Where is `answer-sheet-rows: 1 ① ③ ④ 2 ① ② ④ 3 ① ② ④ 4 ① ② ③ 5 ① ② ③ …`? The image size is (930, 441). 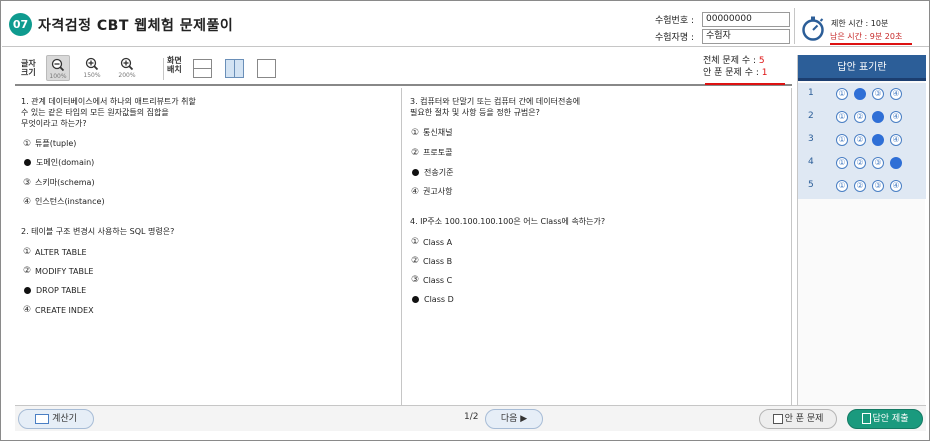 answer-sheet-rows: 1 ① ③ ④ 2 ① ② ④ 3 ① ② ④ 4 ① ② ③ 5 ① ② ③ … is located at coordinates (862, 141).